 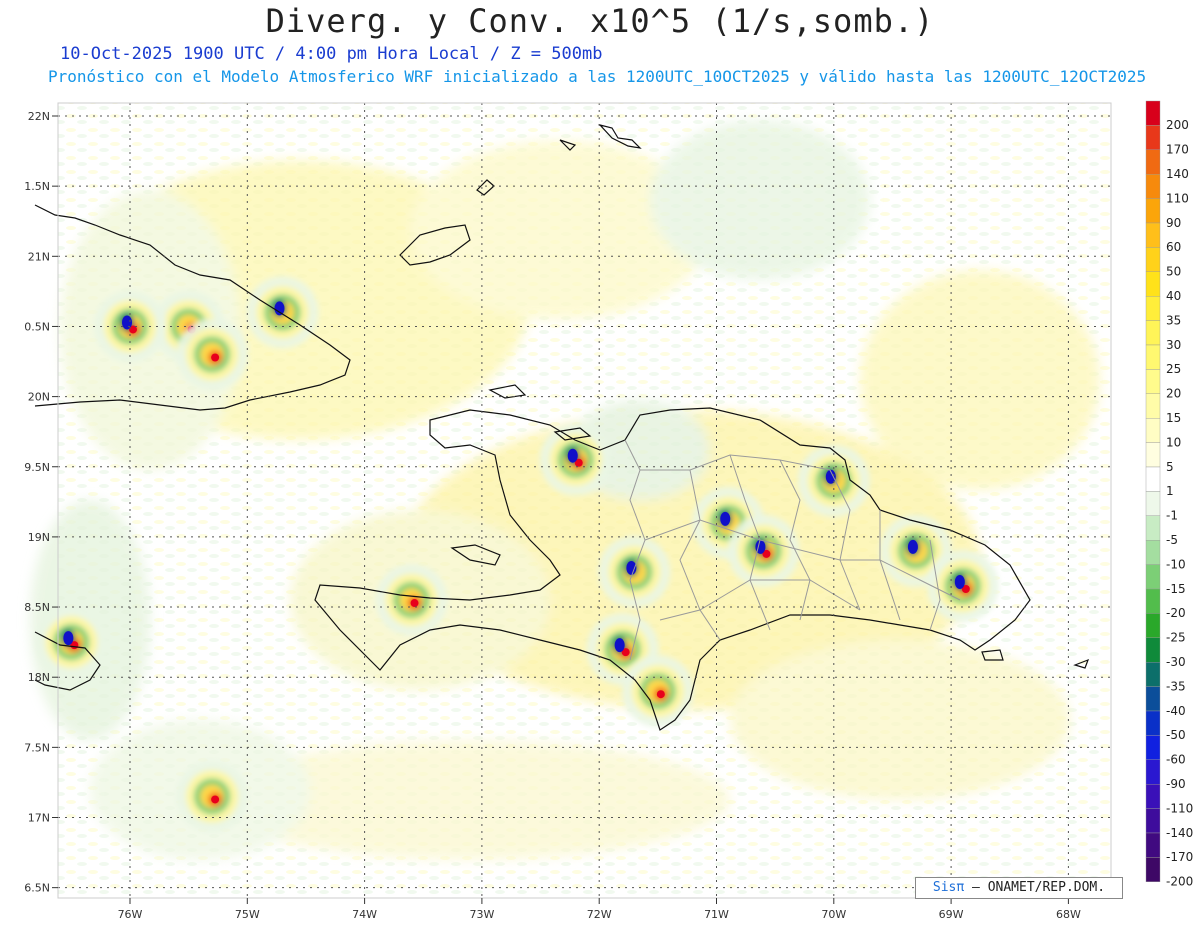 What do you see at coordinates (1172, 516) in the screenshot?
I see `colorbar-label: -1` at bounding box center [1172, 516].